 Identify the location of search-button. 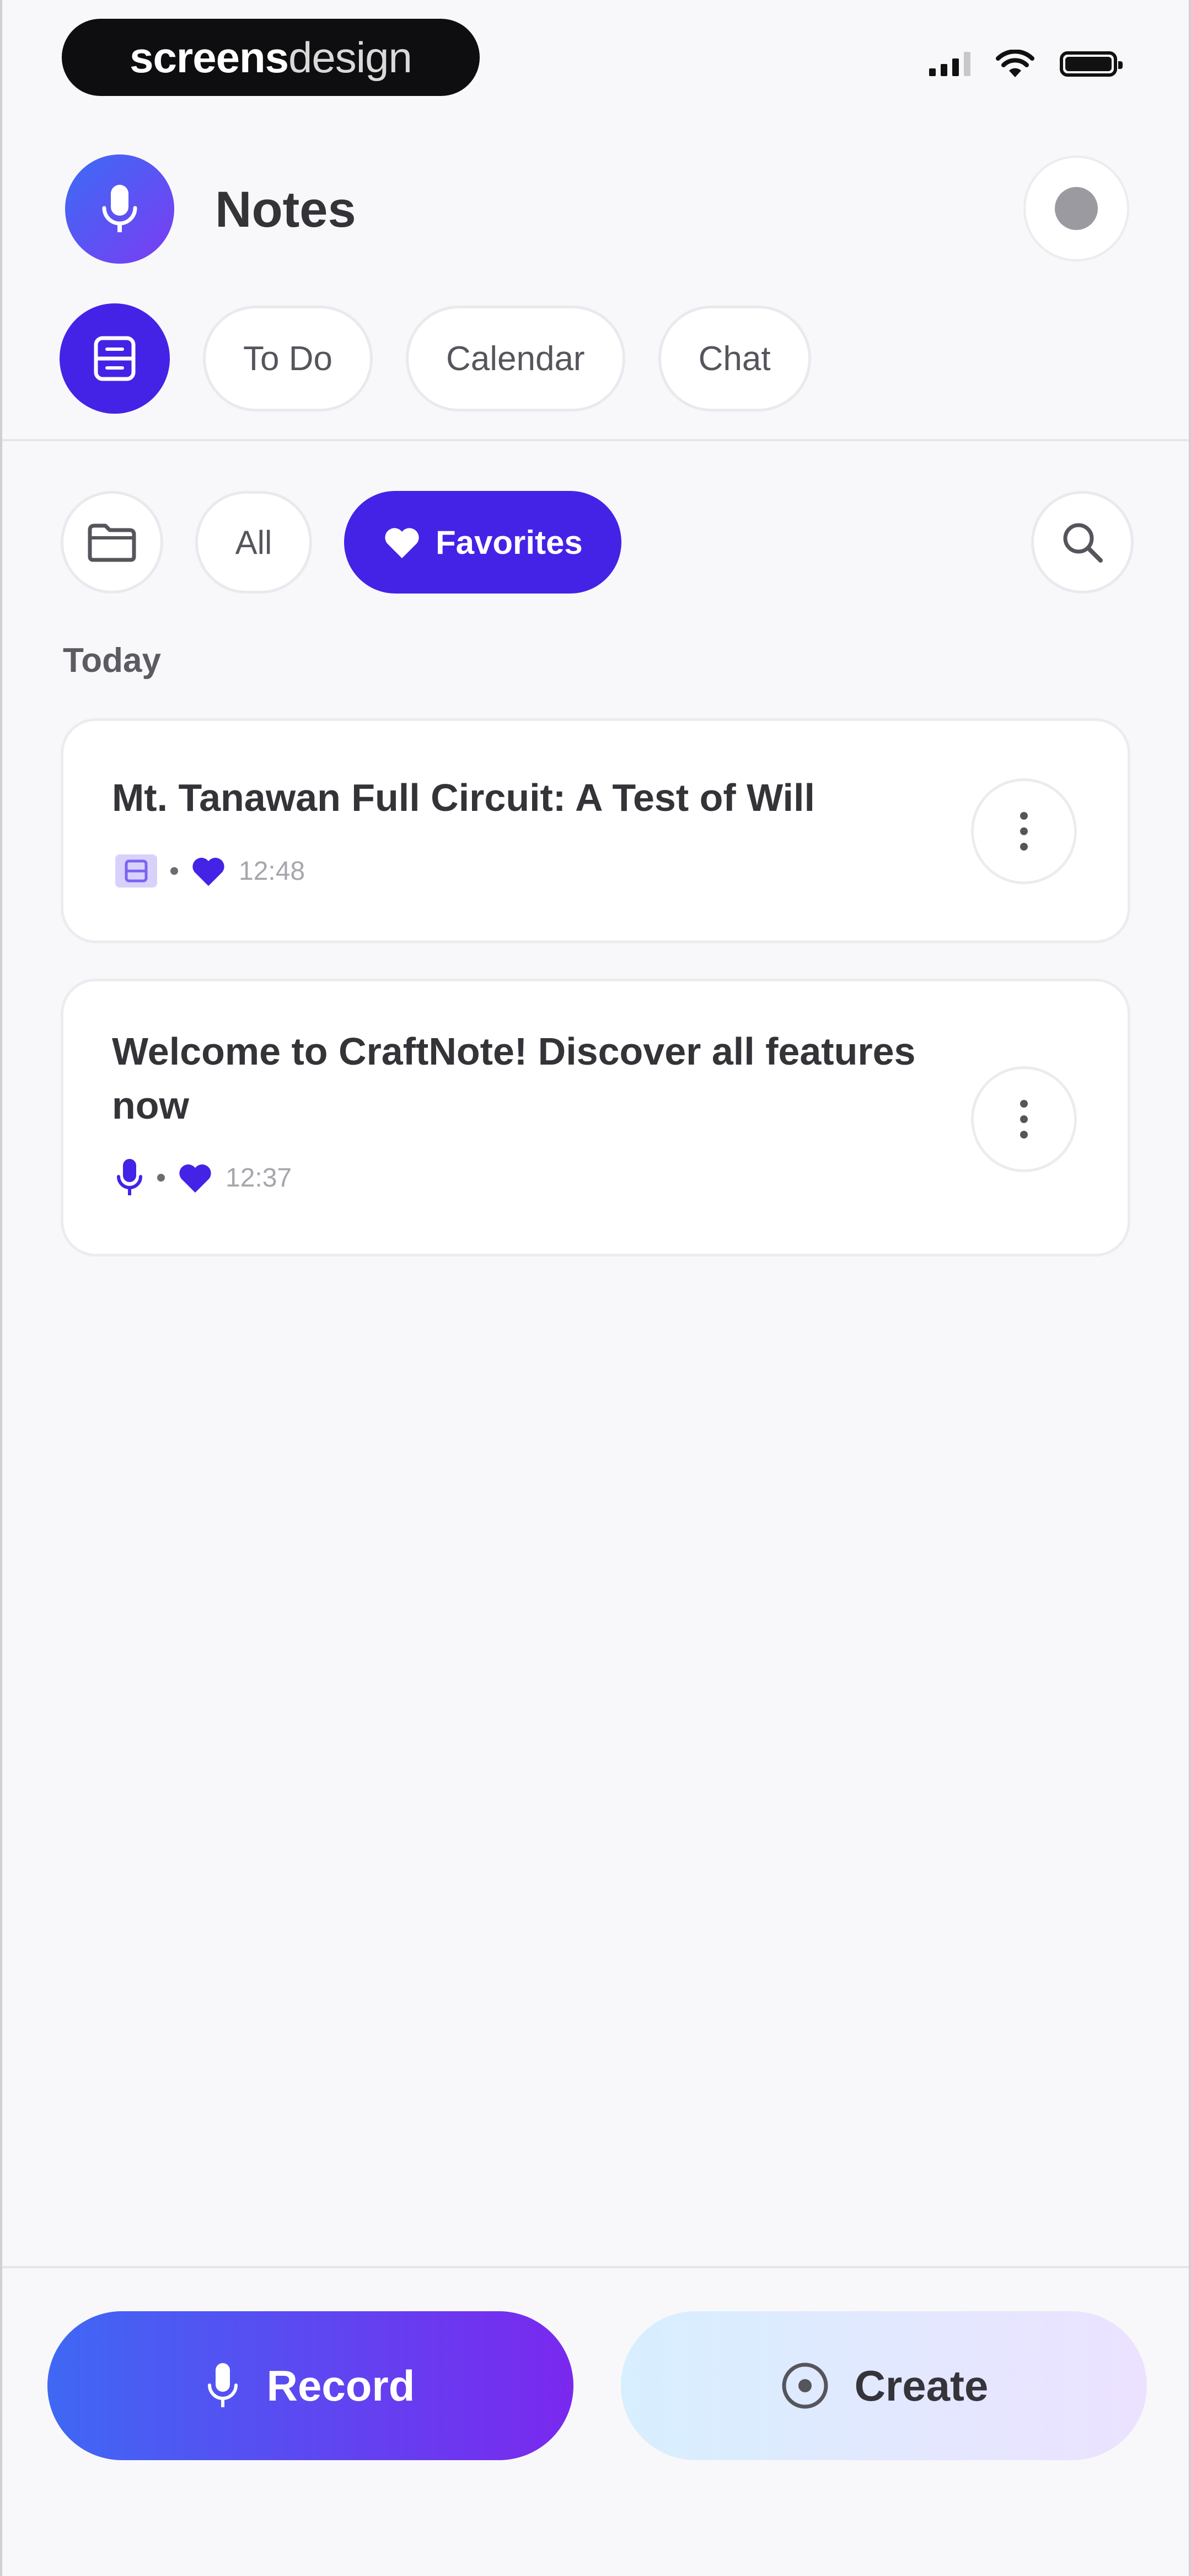
(1082, 542).